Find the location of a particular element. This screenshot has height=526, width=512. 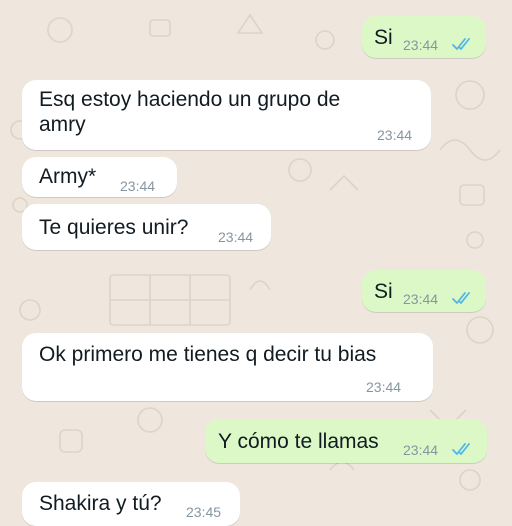

message-bubble-outgoing: Y cómo te llamas 23:44 is located at coordinates (346, 441).